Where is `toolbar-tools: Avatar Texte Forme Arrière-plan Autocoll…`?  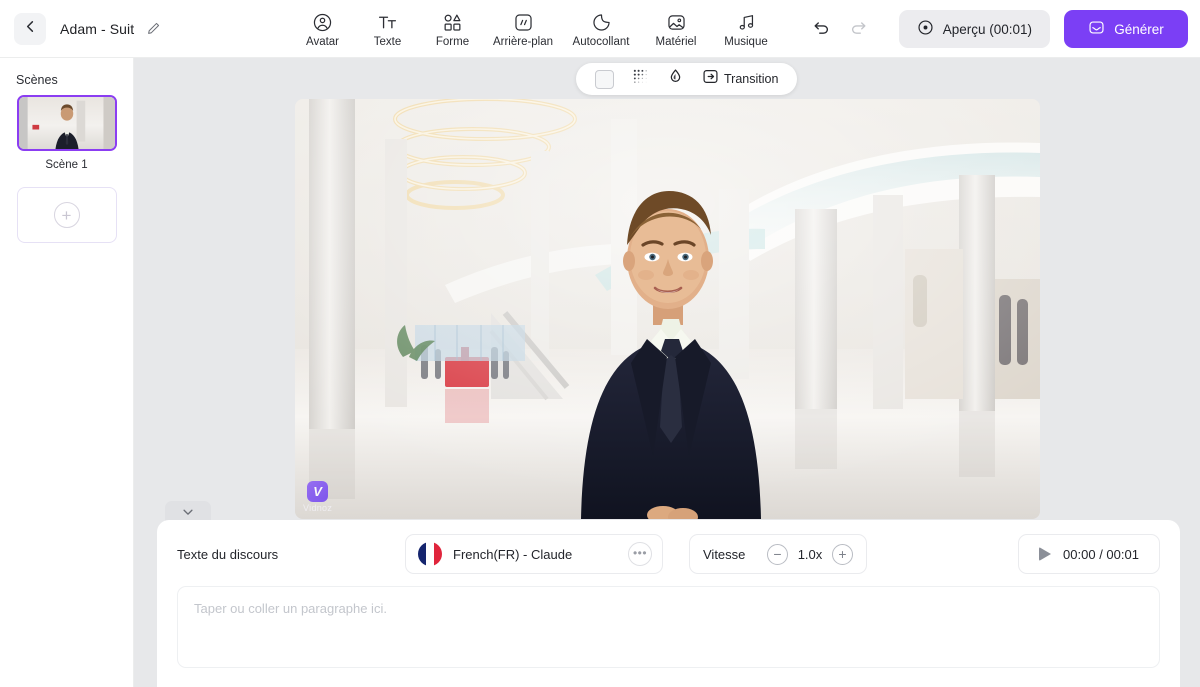 toolbar-tools: Avatar Texte Forme Arrière-plan Autocoll… is located at coordinates (535, 28).